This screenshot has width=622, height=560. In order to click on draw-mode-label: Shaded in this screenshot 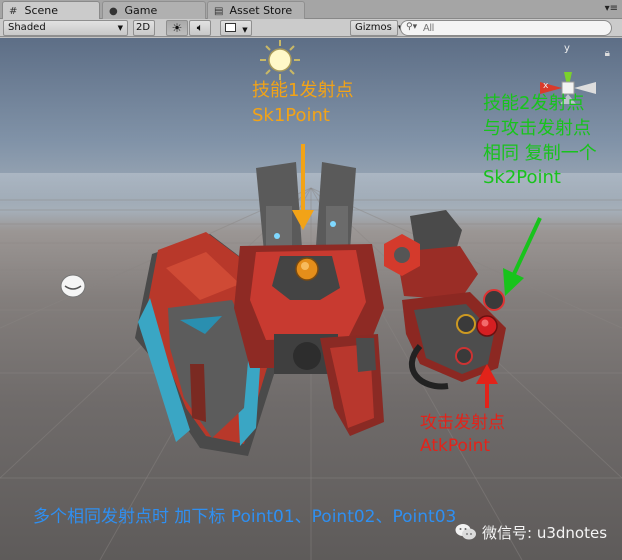, I will do `click(27, 27)`.